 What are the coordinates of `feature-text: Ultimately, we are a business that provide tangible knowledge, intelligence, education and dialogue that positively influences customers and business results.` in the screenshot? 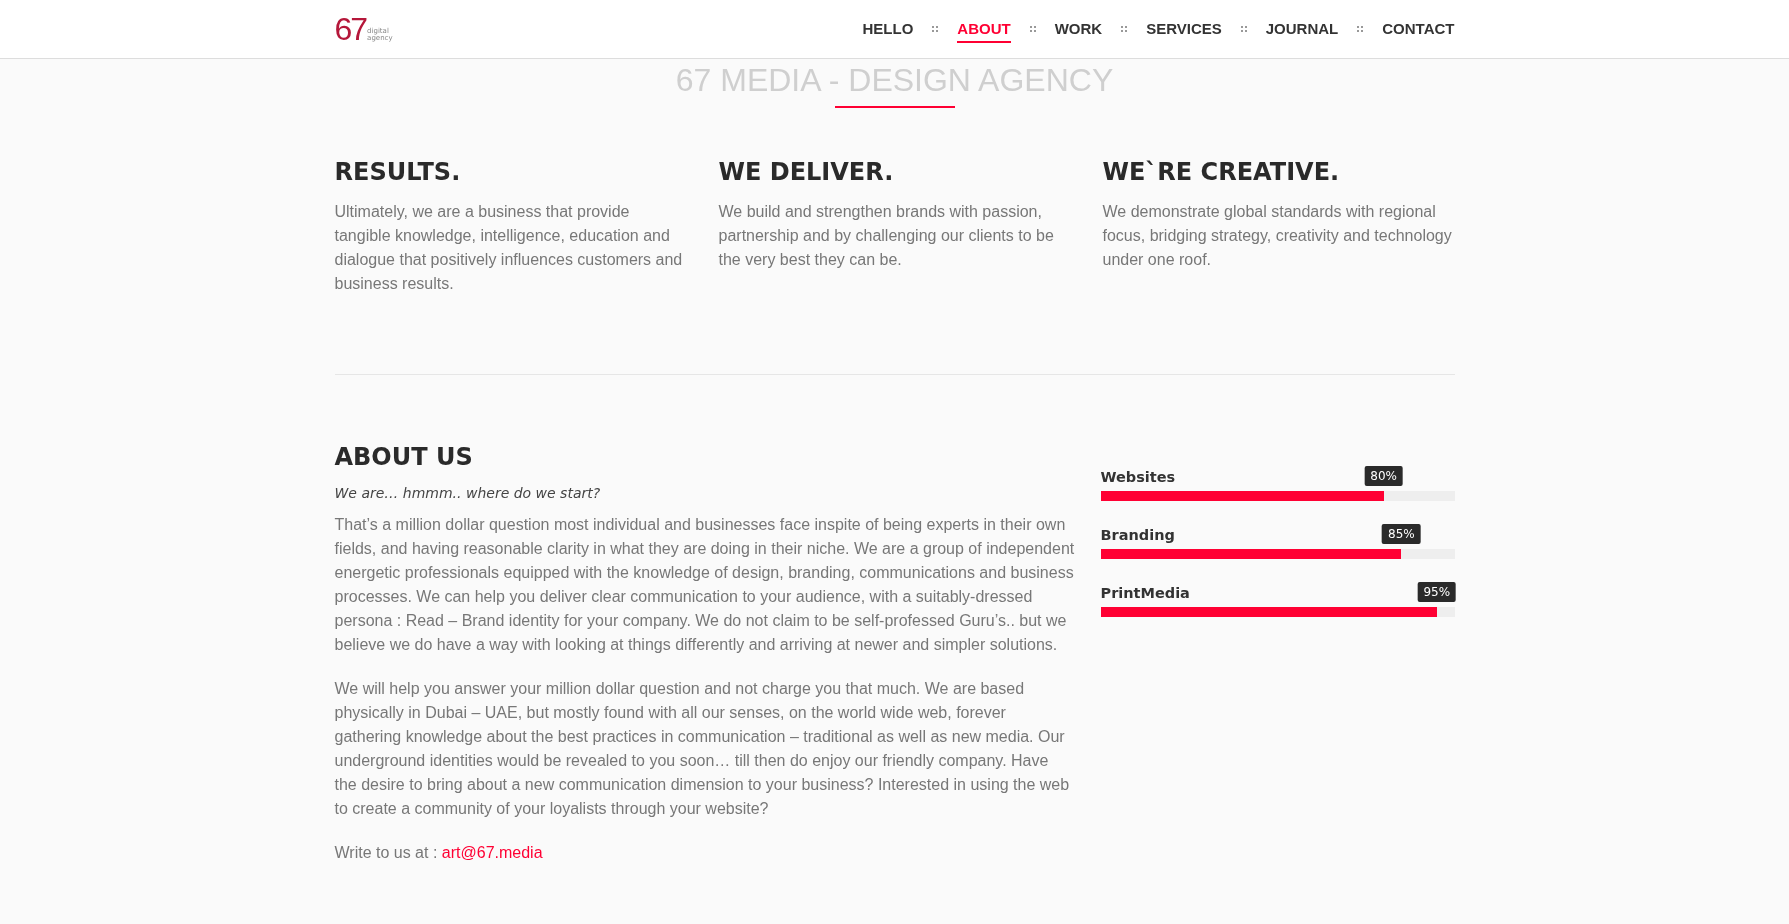 It's located at (509, 248).